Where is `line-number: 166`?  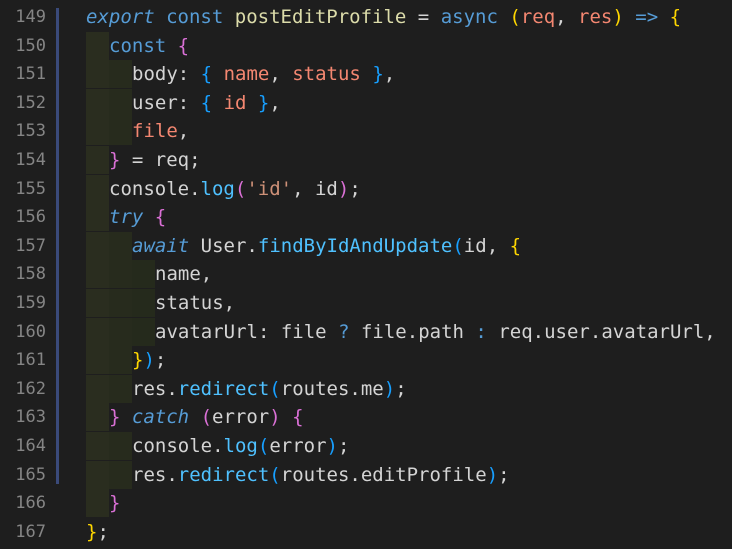
line-number: 166 is located at coordinates (30, 503).